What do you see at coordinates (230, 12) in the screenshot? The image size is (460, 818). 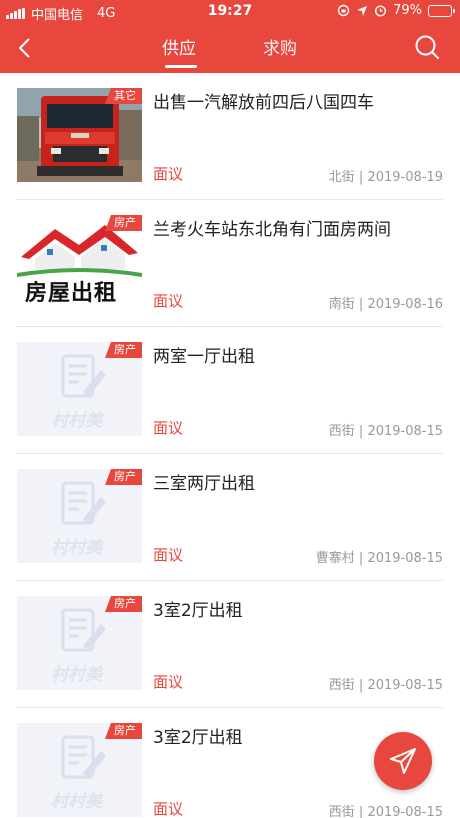 I see `status-bar: 中国电信 4G 19:27 79%` at bounding box center [230, 12].